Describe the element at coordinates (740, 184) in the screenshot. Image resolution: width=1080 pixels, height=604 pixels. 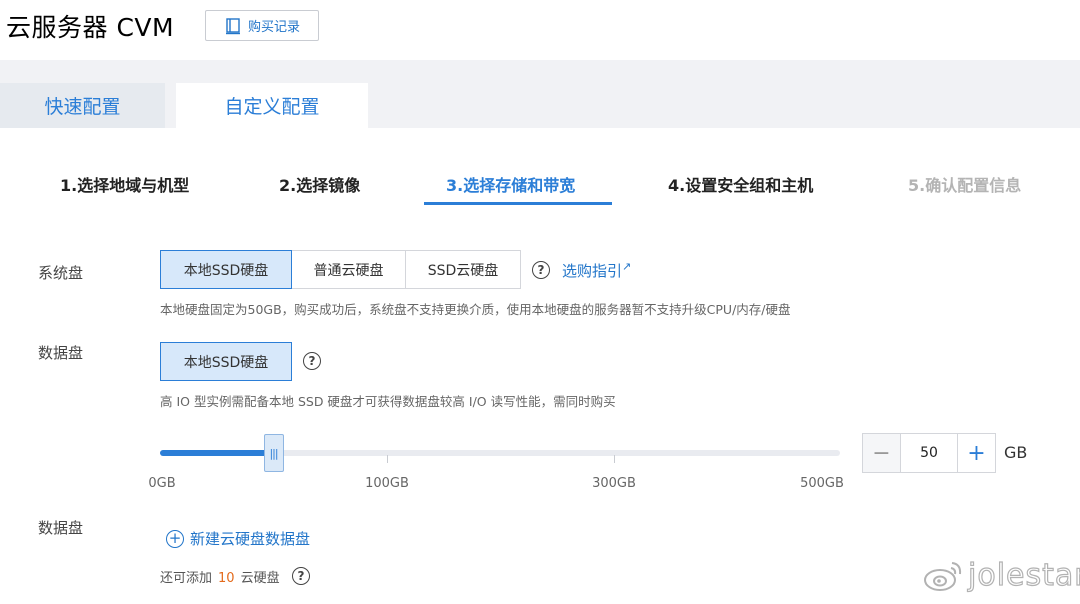
I see `step-security-host: 4.设置安全组和主机` at that location.